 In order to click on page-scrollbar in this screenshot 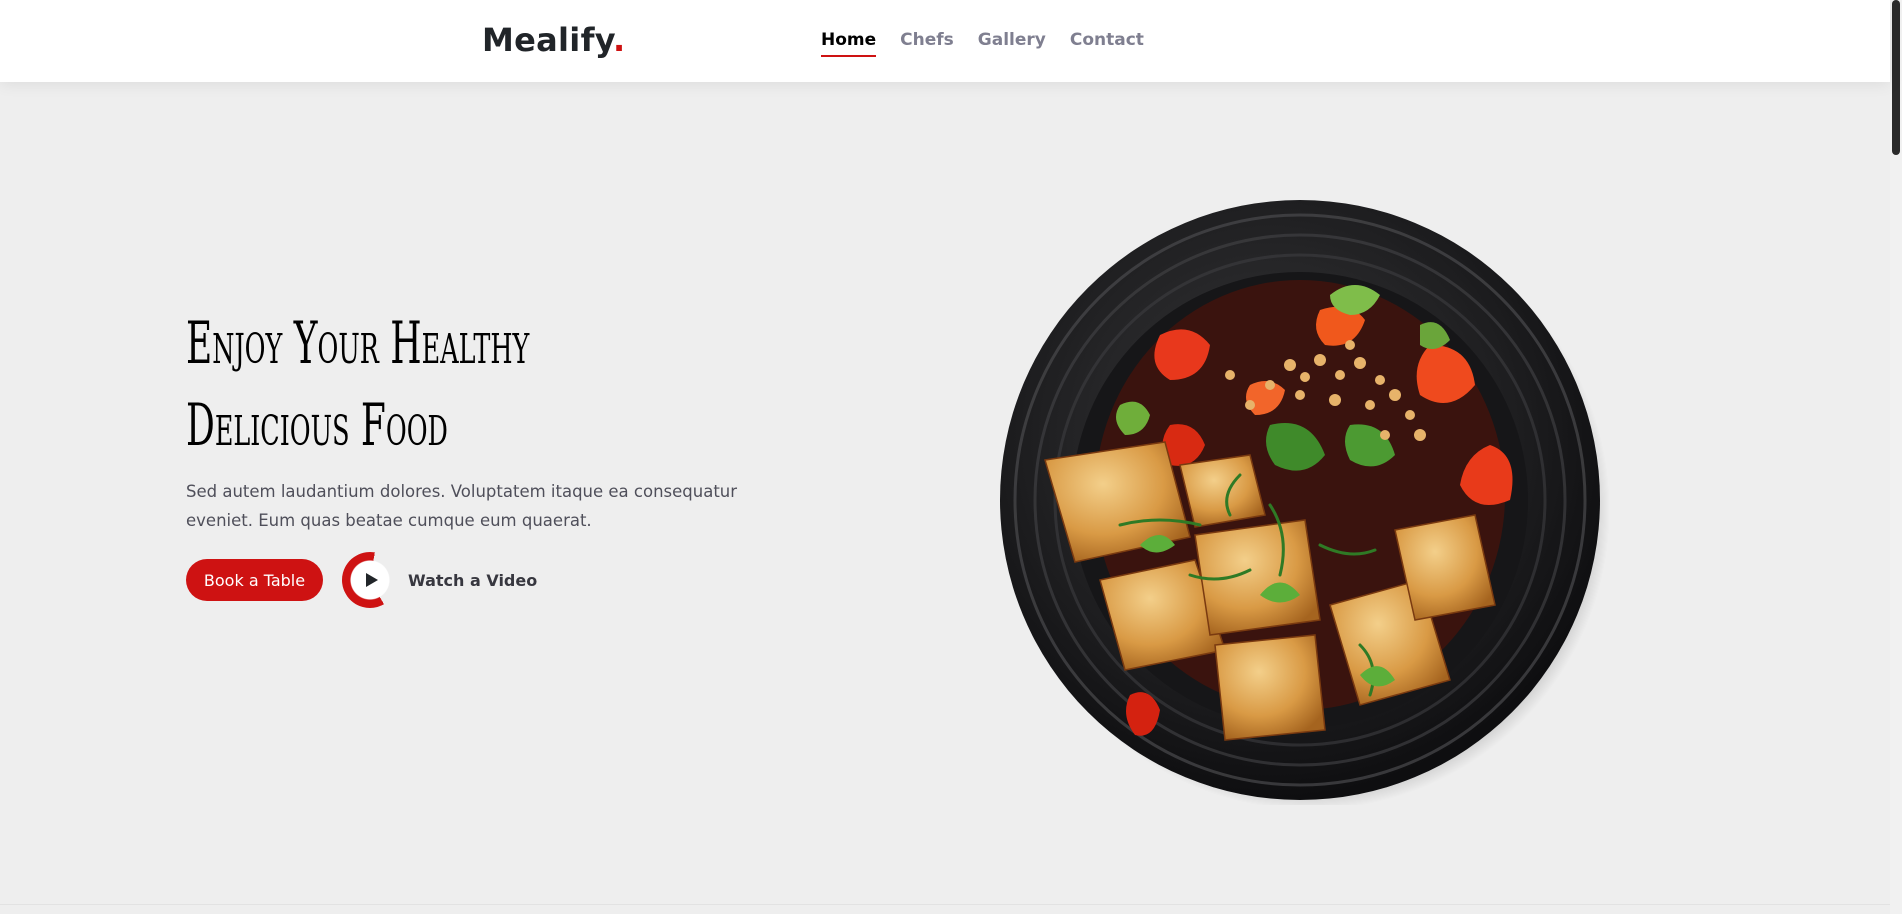, I will do `click(1896, 457)`.